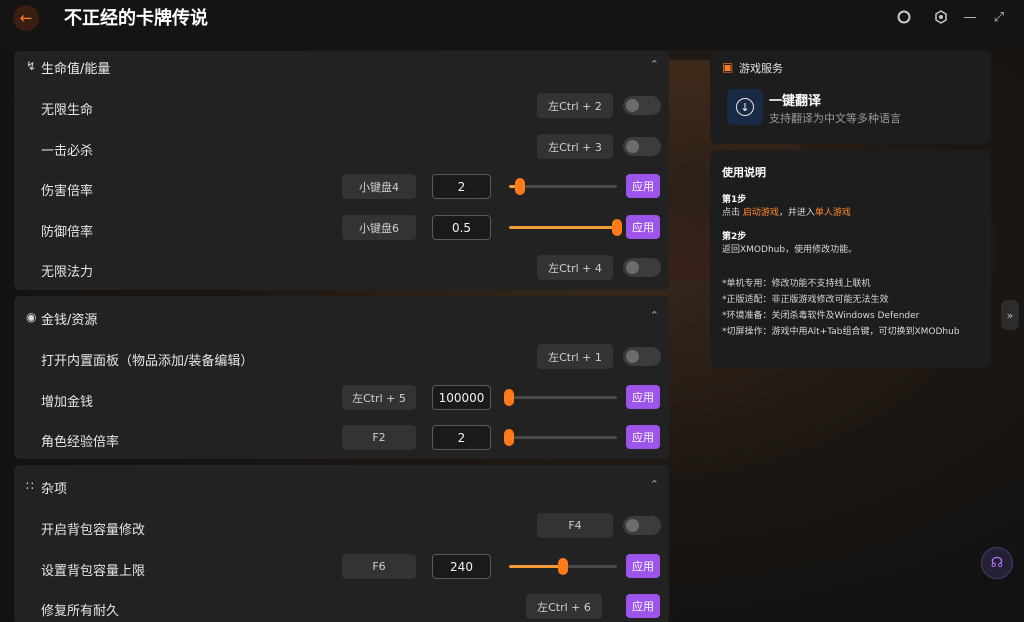 Image resolution: width=1024 pixels, height=622 pixels. What do you see at coordinates (904, 17) in the screenshot?
I see `user-icon` at bounding box center [904, 17].